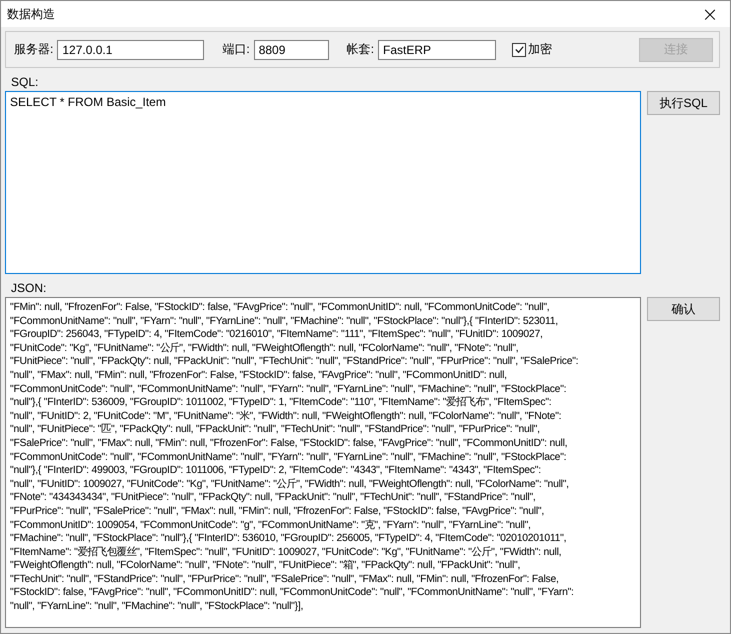 The width and height of the screenshot is (731, 634). Describe the element at coordinates (683, 103) in the screenshot. I see `execute-sql-button: 执行SQL` at that location.